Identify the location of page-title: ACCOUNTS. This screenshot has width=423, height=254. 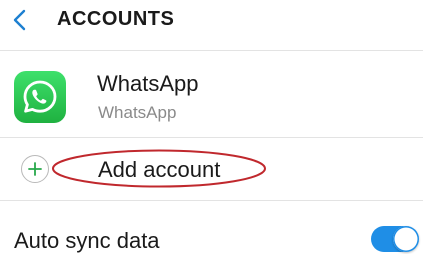
(116, 19).